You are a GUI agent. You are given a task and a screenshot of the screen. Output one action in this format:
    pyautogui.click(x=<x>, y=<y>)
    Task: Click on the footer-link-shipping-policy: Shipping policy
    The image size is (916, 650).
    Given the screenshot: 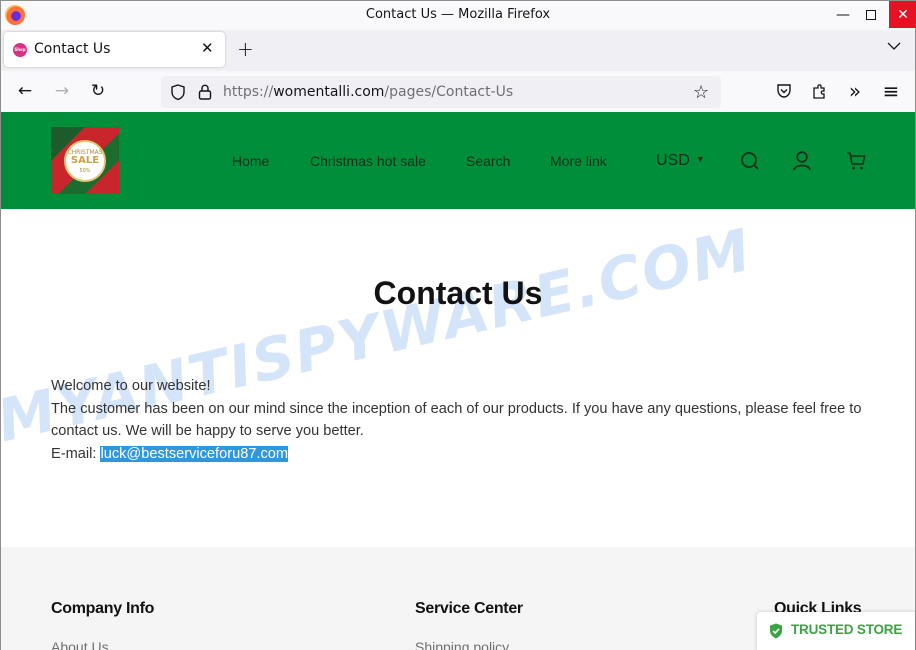 What is the action you would take?
    pyautogui.click(x=462, y=644)
    